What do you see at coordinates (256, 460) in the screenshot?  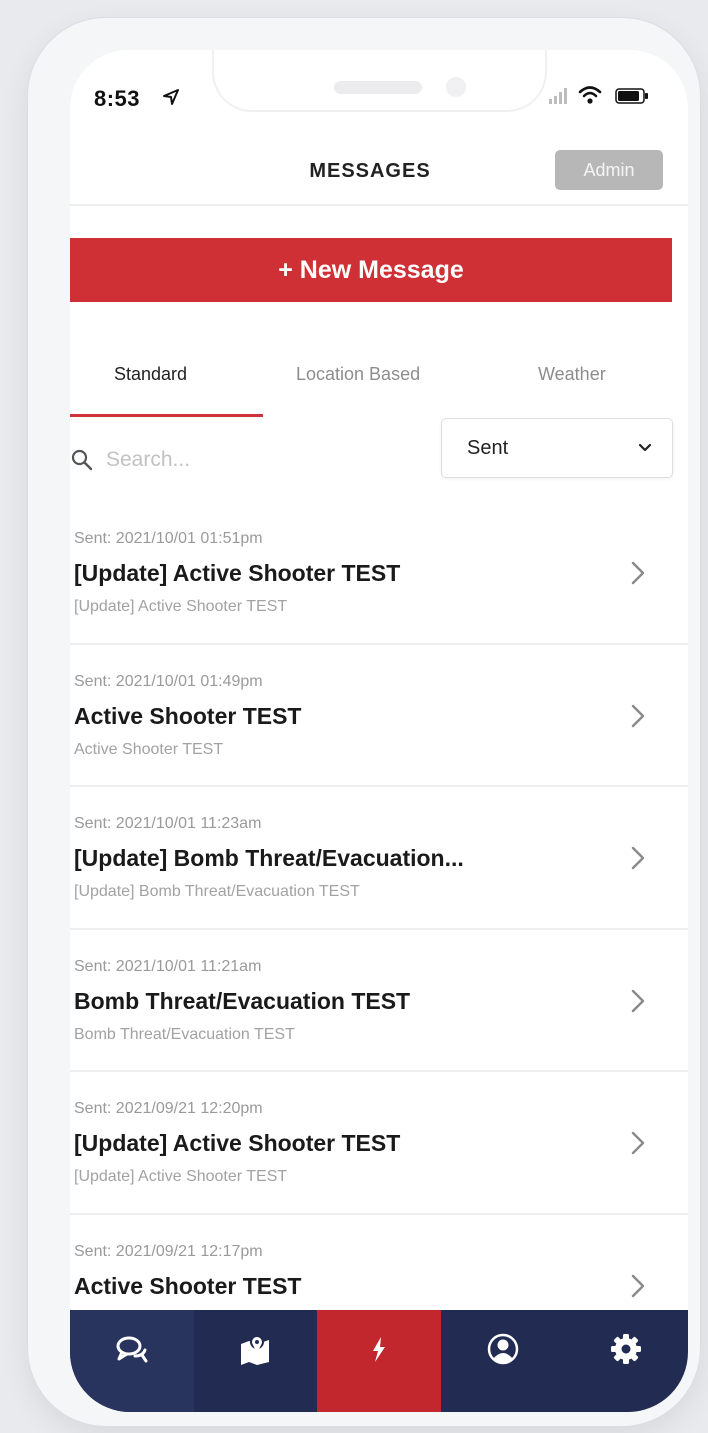 I see `search-input` at bounding box center [256, 460].